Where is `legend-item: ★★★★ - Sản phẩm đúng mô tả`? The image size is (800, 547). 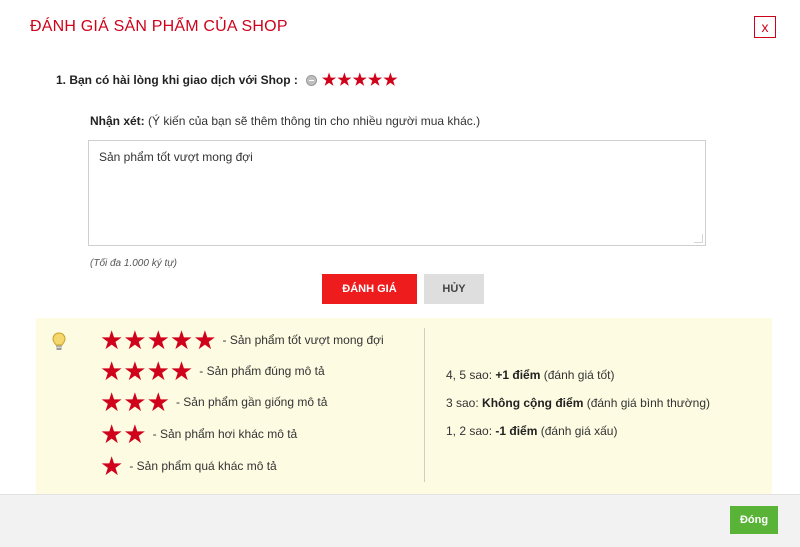
legend-item: ★★★★ - Sản phẩm đúng mô tả is located at coordinates (212, 371).